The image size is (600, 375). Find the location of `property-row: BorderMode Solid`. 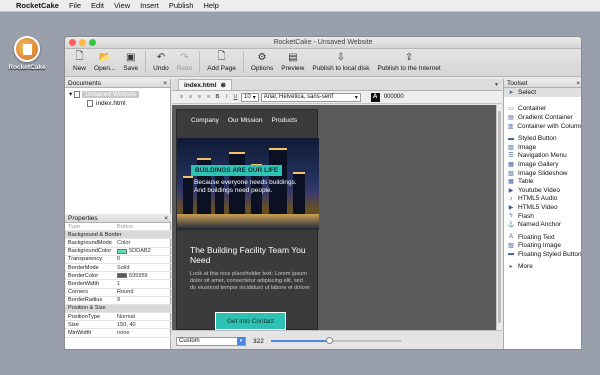

property-row: BorderMode Solid is located at coordinates (118, 268).